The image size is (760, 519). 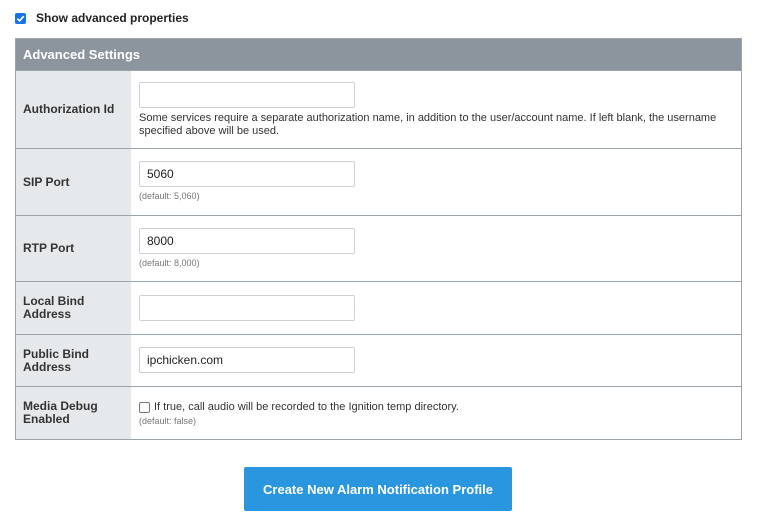 I want to click on public-bind-address-input: ipchicken.com, so click(x=247, y=360).